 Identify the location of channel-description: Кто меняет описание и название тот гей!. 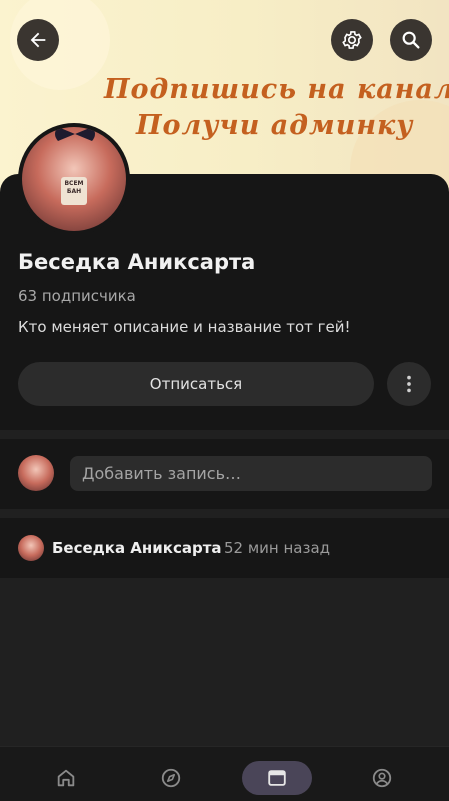
(184, 327).